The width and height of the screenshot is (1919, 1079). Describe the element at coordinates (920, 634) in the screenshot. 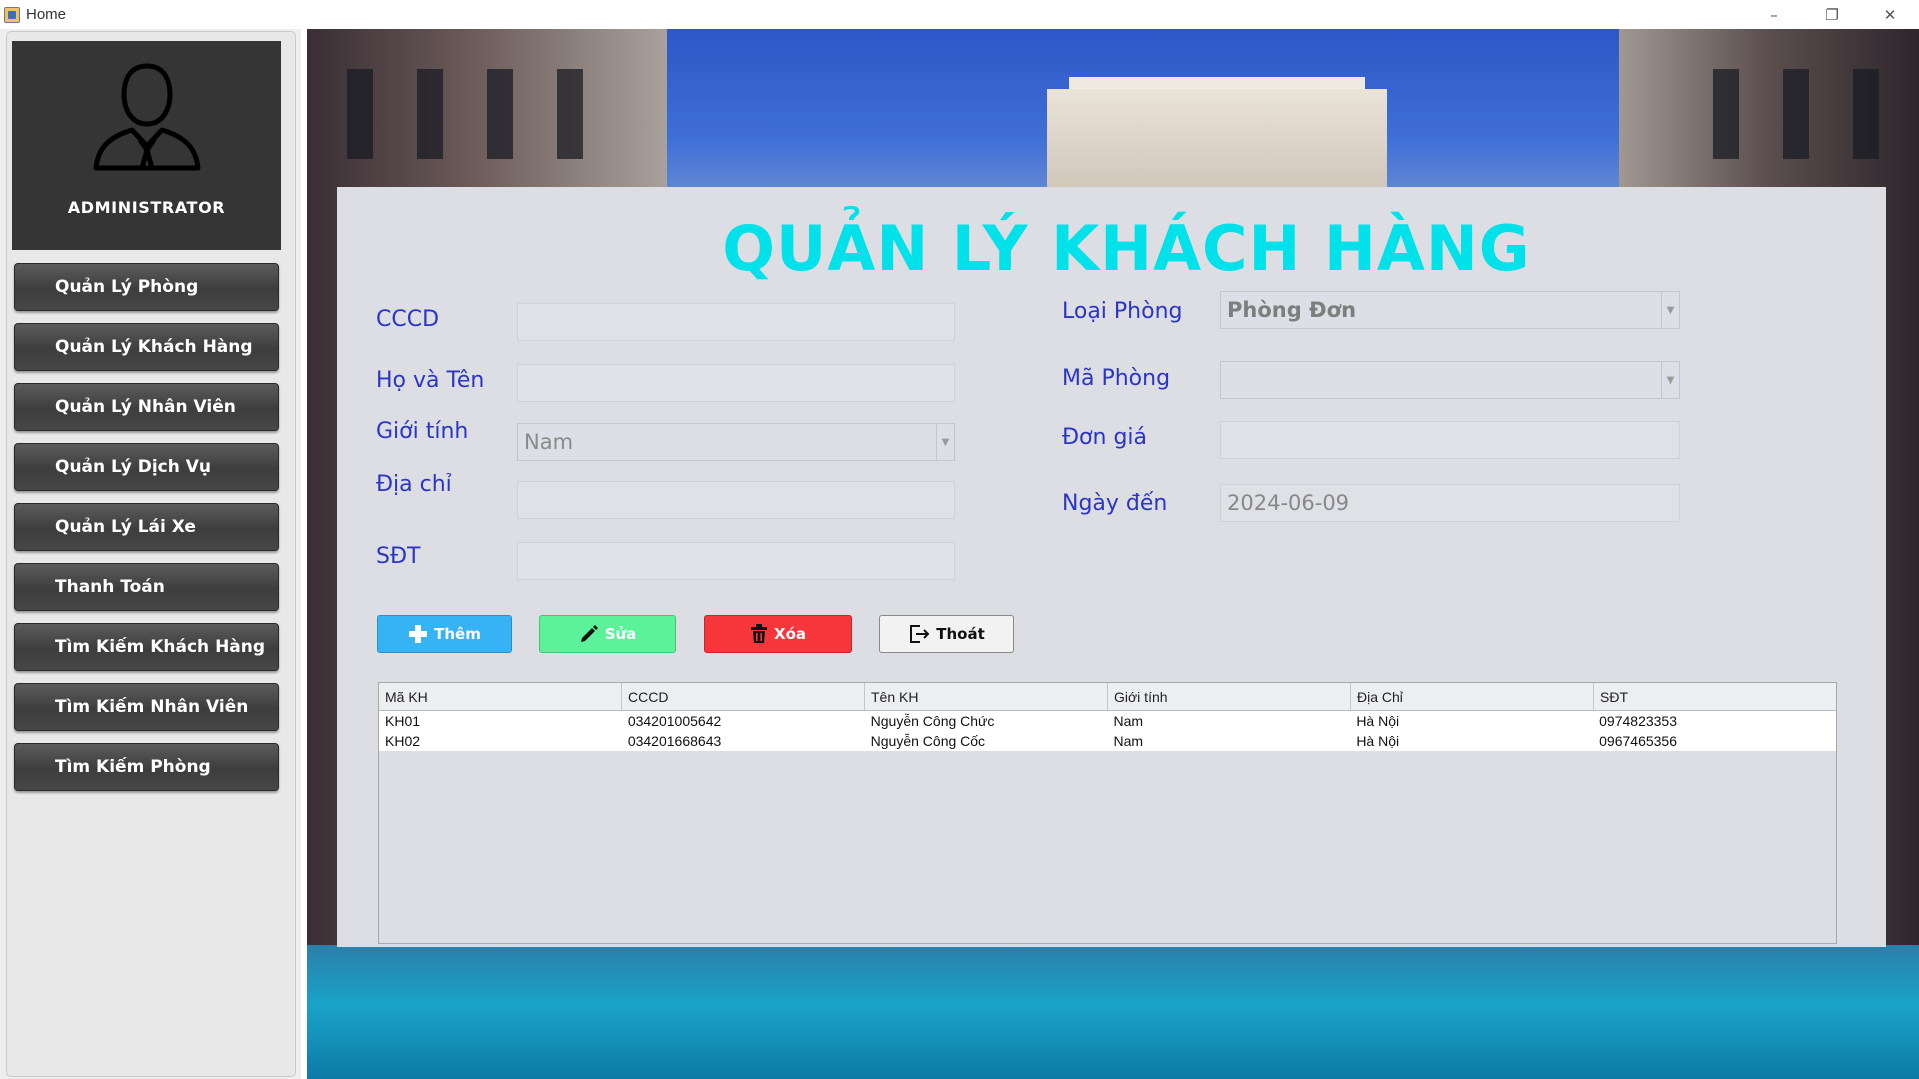

I see `exit-icon` at that location.